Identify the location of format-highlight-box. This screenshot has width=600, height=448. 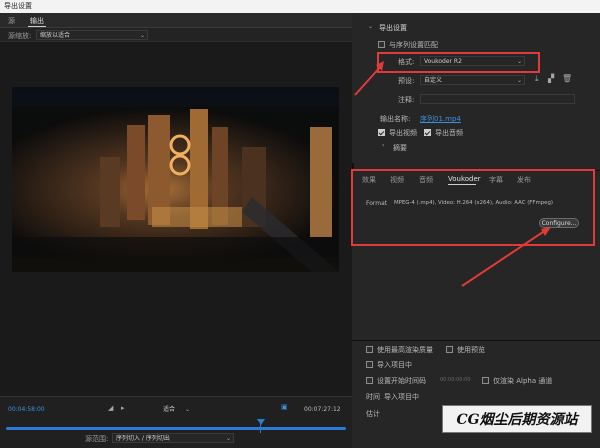
(458, 62).